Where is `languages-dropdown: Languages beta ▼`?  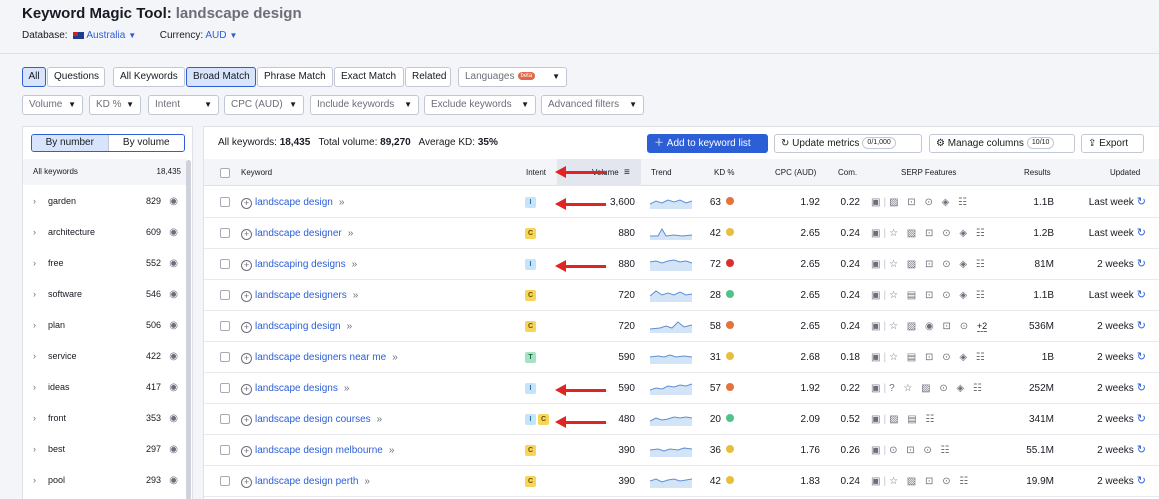 languages-dropdown: Languages beta ▼ is located at coordinates (512, 77).